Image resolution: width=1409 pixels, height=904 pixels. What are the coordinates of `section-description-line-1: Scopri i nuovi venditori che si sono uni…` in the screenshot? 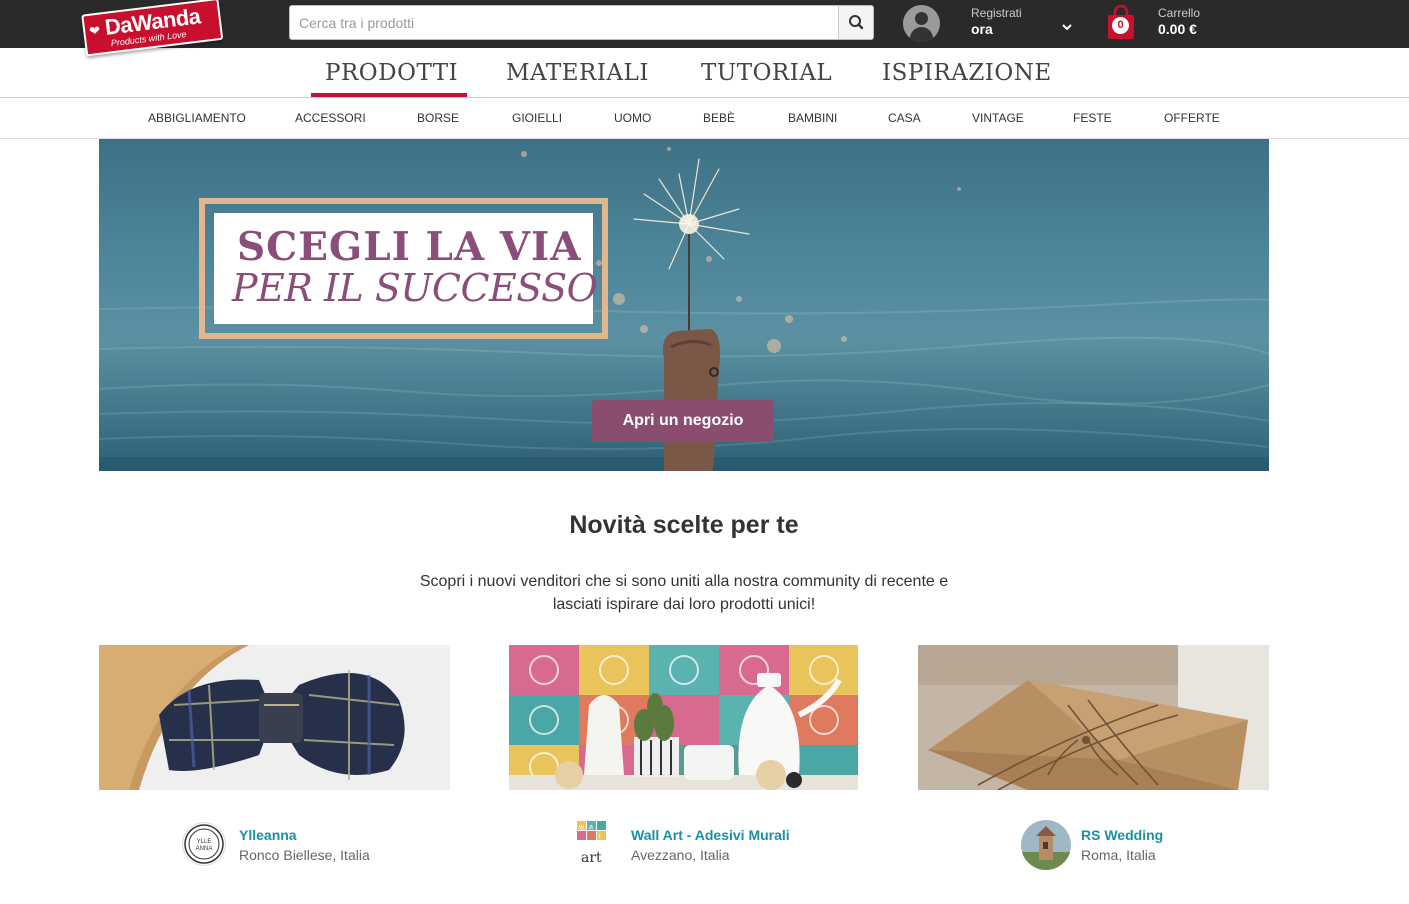 It's located at (684, 581).